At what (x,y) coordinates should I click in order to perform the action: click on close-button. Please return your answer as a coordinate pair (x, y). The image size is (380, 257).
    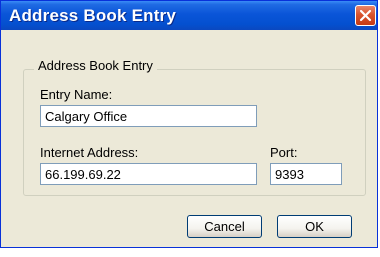
    Looking at the image, I should click on (365, 15).